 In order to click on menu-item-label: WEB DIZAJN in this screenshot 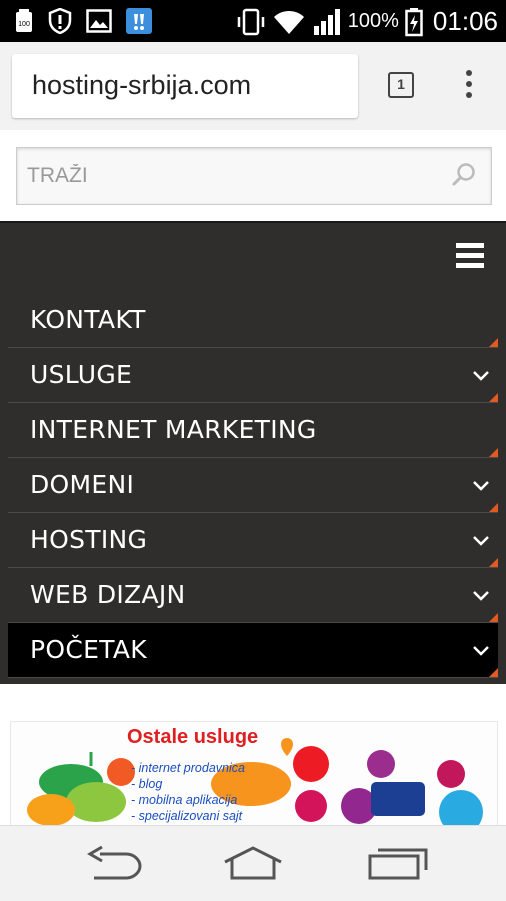, I will do `click(108, 594)`.